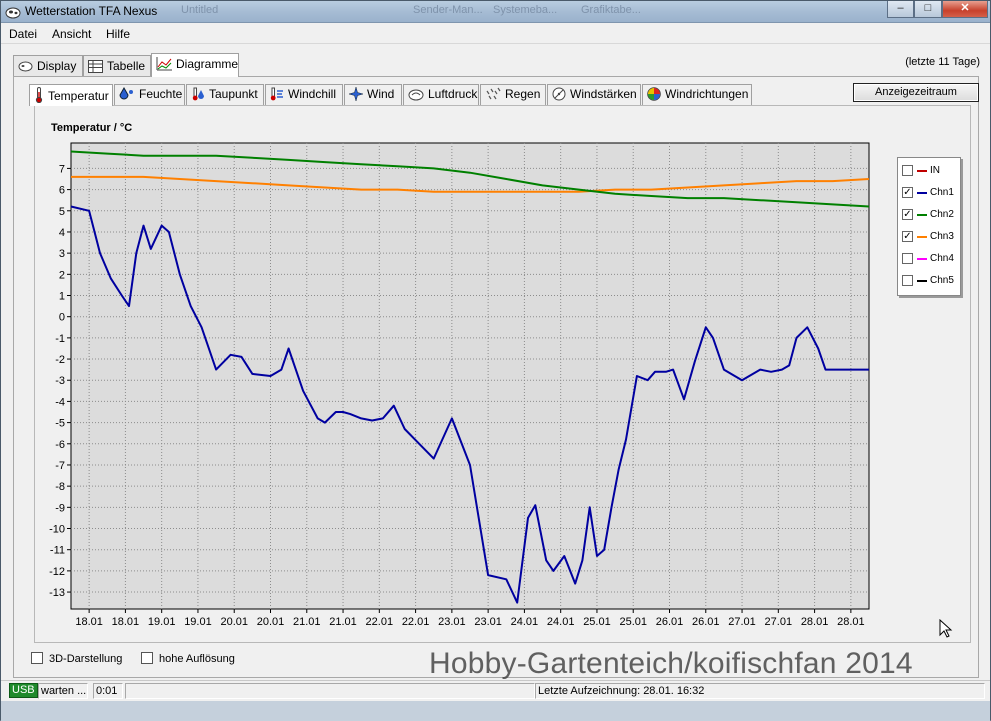  I want to click on tab-wind: Wind, so click(373, 94).